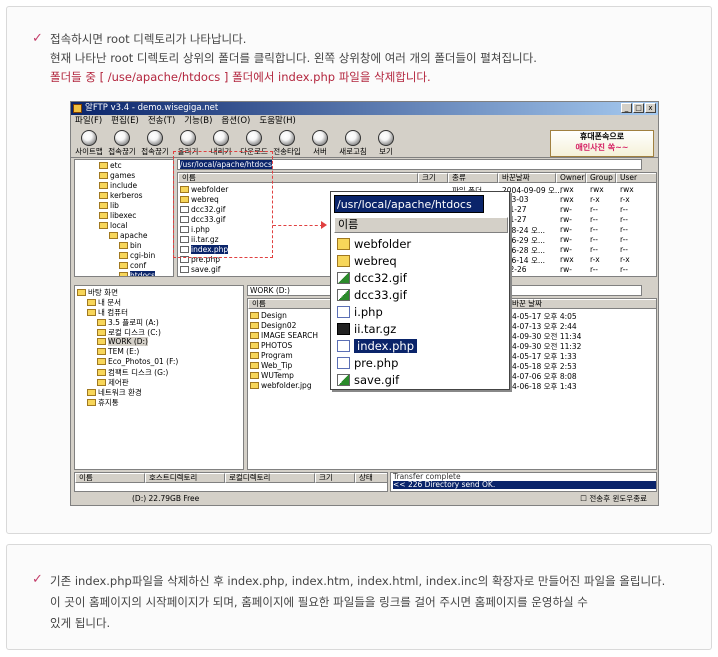 The image size is (718, 657). What do you see at coordinates (277, 121) in the screenshot?
I see `menu-help: 도움말(H)` at bounding box center [277, 121].